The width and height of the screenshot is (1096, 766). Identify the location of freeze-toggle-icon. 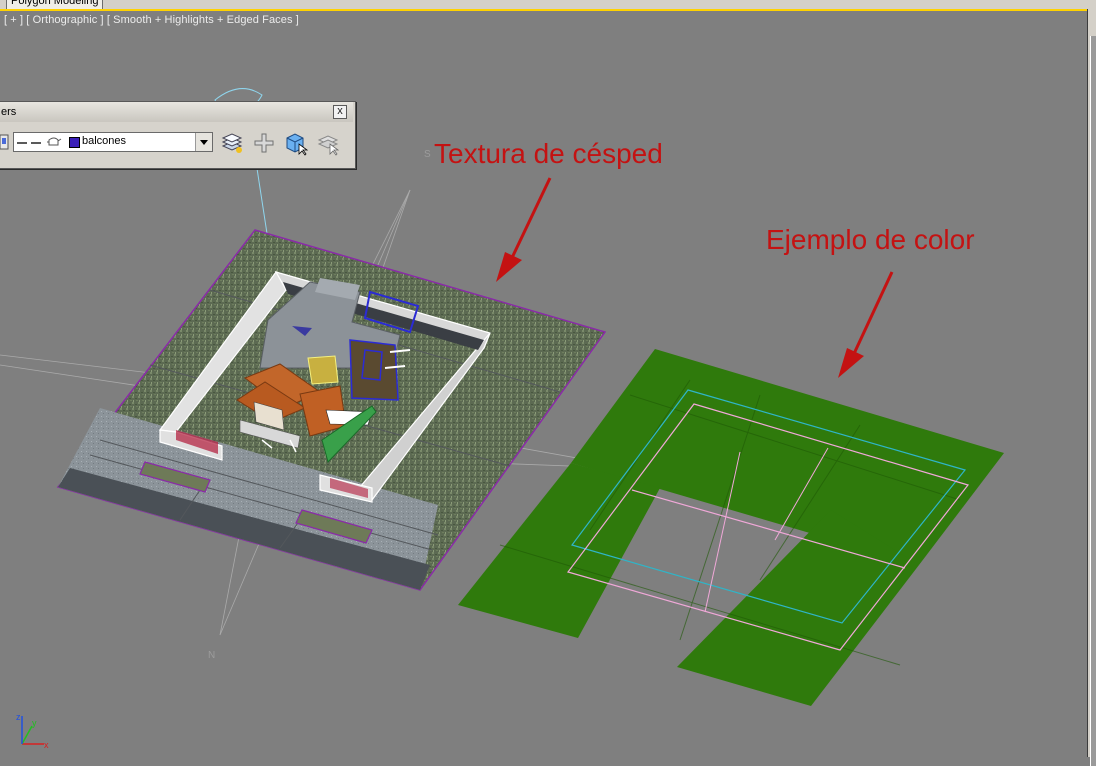
(36, 143).